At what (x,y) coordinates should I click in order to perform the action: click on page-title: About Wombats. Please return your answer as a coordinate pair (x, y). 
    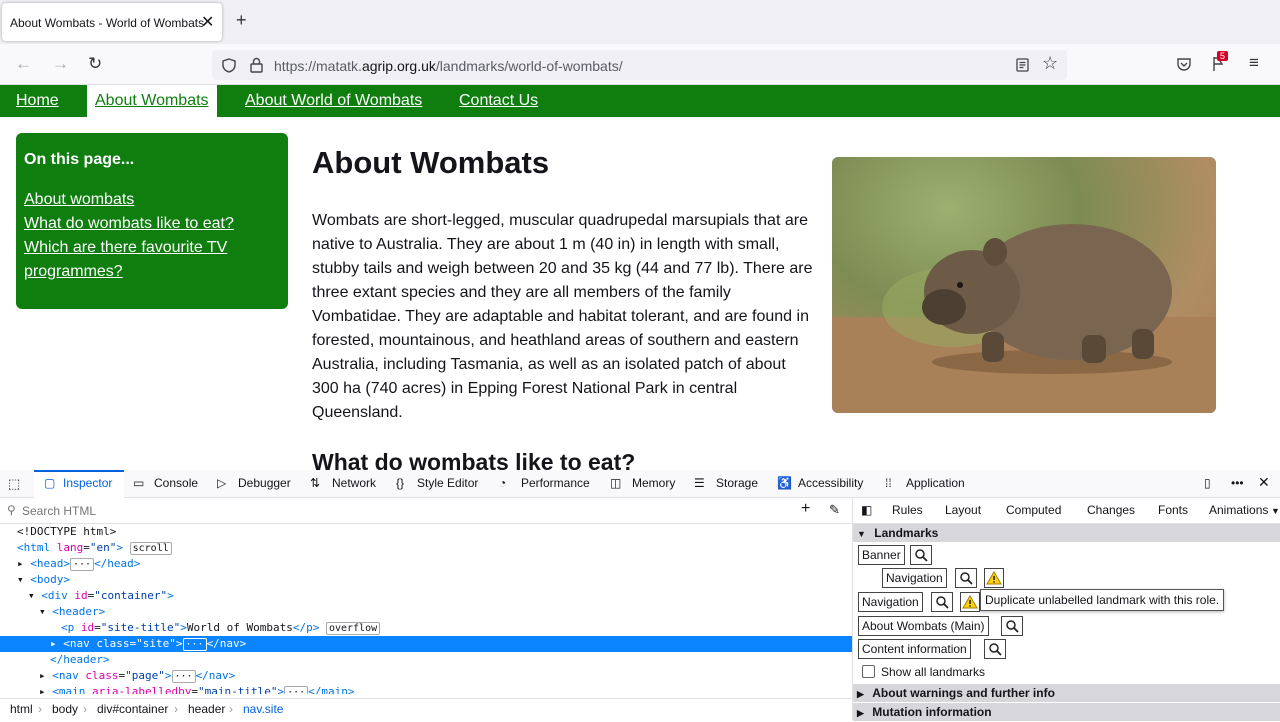
    Looking at the image, I should click on (431, 162).